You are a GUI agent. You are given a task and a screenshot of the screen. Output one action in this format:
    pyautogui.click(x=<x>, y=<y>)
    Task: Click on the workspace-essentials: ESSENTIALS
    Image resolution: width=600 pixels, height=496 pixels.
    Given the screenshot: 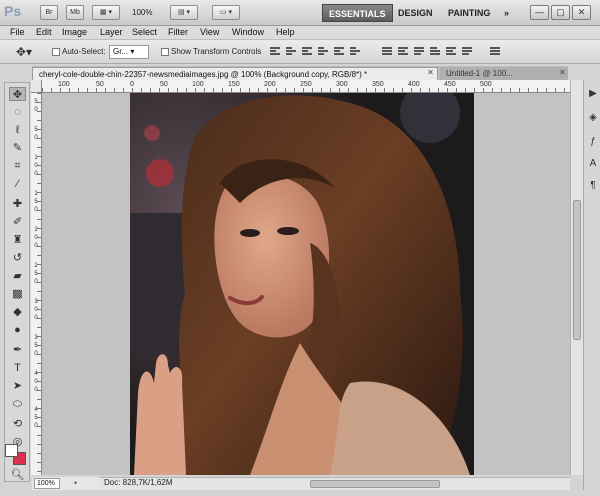 What is the action you would take?
    pyautogui.click(x=357, y=13)
    